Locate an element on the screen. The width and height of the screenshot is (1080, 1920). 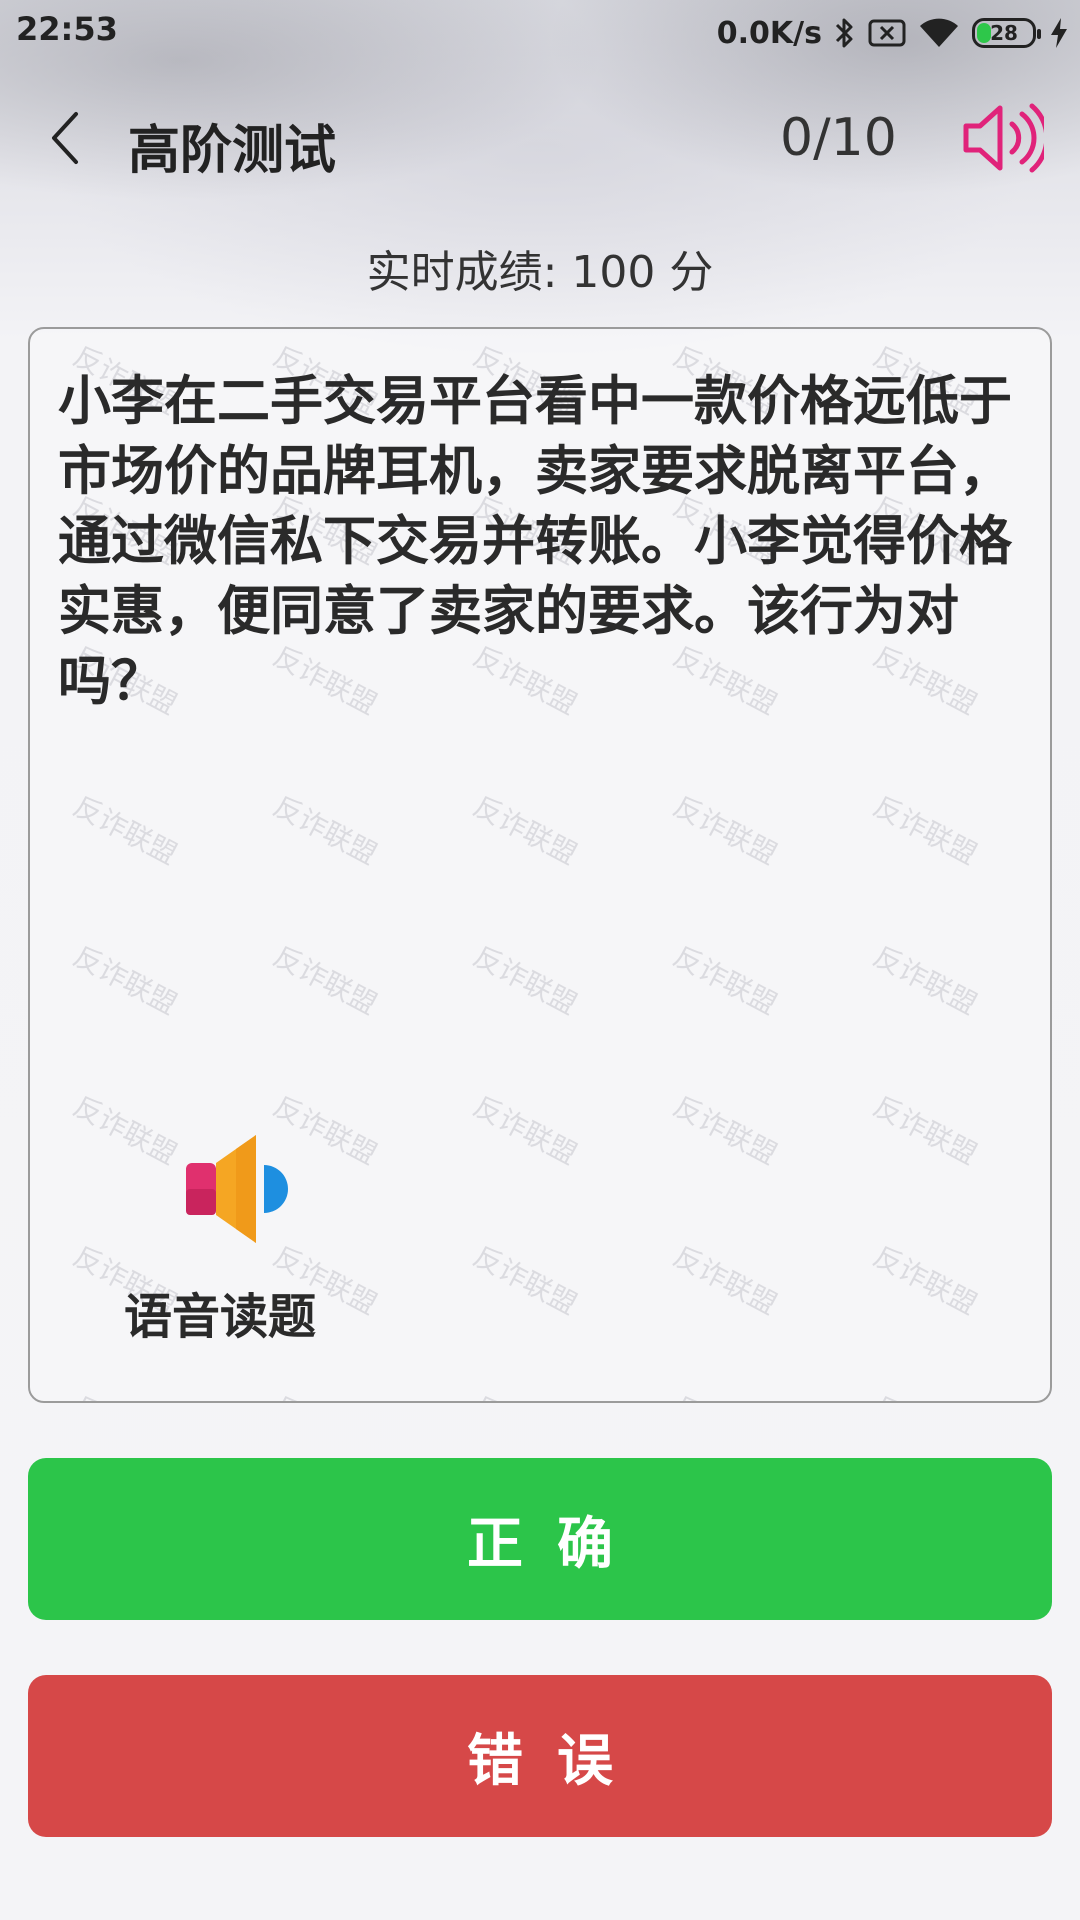
voice-read-label: 语音读题 is located at coordinates (219, 1317).